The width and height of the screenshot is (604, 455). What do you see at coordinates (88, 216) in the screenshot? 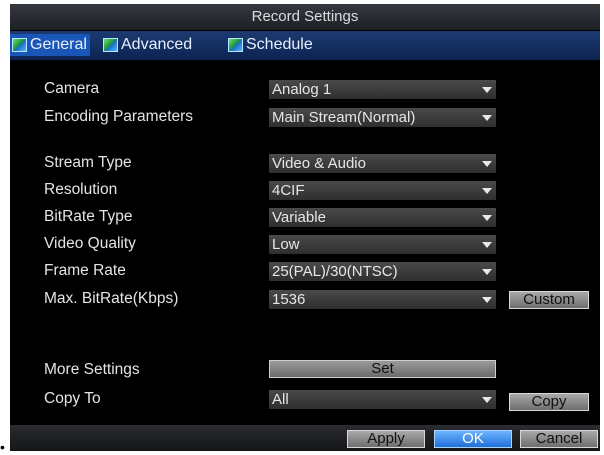
I see `bitrate-type-label: BitRate Type` at bounding box center [88, 216].